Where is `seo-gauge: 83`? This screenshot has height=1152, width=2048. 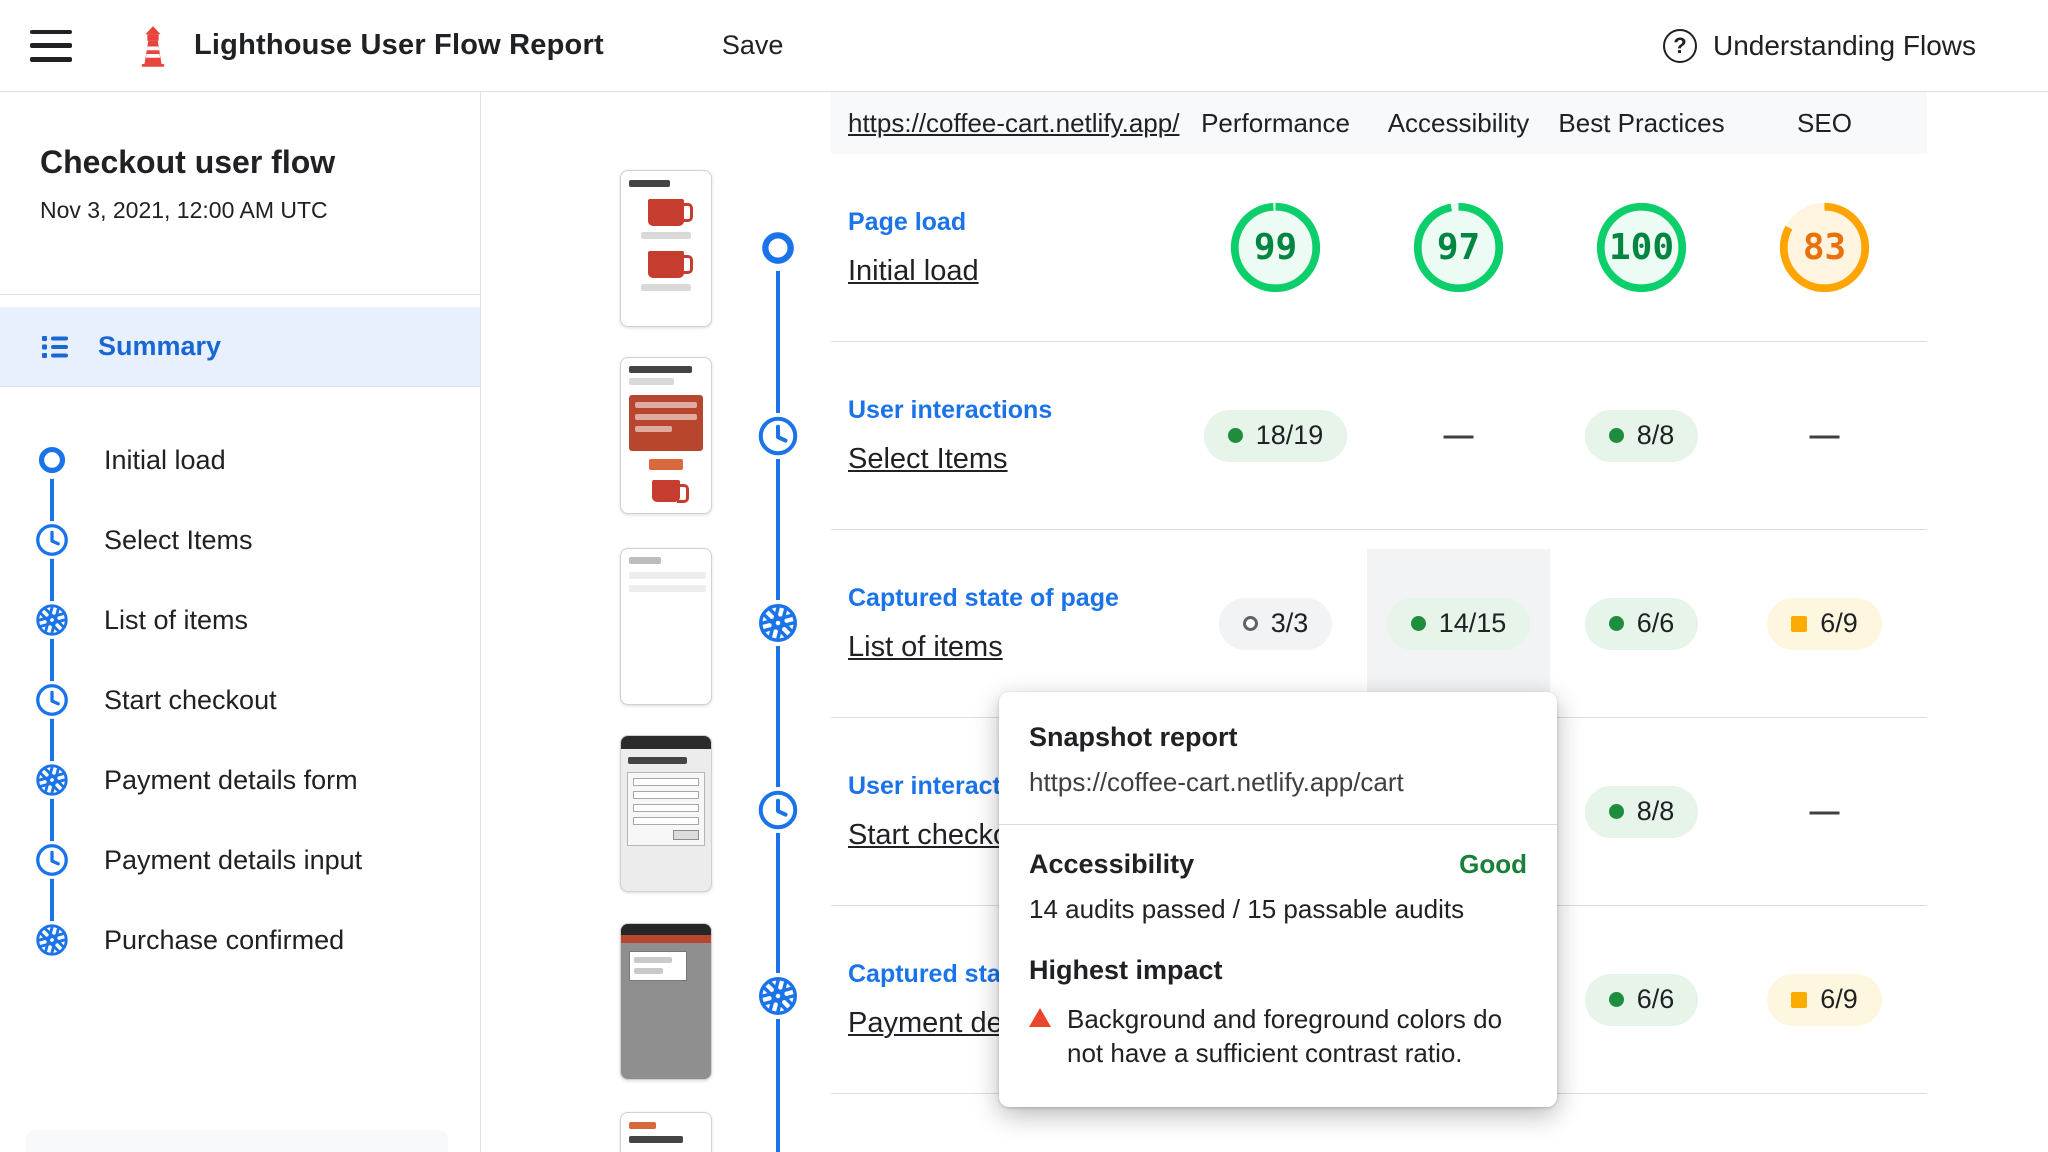
seo-gauge: 83 is located at coordinates (1824, 247).